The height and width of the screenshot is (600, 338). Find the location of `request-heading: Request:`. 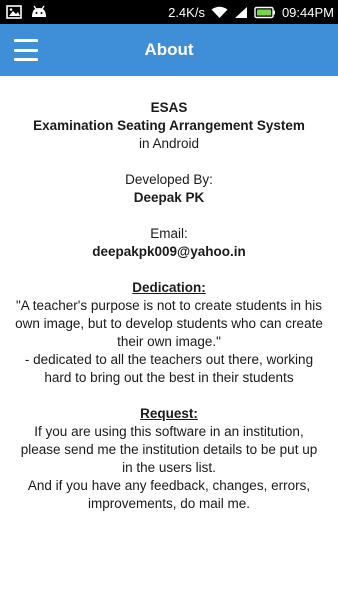

request-heading: Request: is located at coordinates (169, 413).